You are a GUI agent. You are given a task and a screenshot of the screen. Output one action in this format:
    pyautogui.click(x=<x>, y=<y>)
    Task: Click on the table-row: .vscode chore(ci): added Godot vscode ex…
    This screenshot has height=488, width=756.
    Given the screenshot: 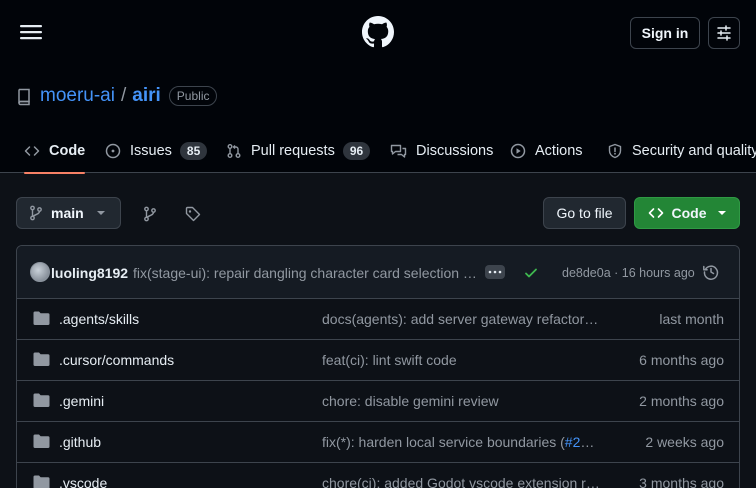 What is the action you would take?
    pyautogui.click(x=378, y=475)
    